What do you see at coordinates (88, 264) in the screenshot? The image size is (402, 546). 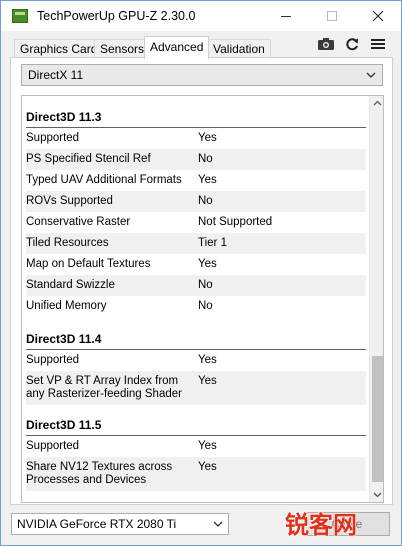 I see `property-name: Map on Default Textures` at bounding box center [88, 264].